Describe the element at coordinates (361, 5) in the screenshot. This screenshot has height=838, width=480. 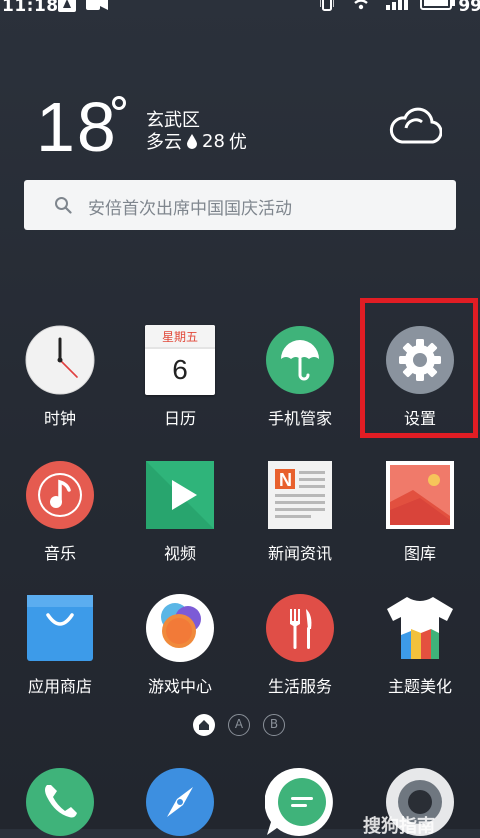
I see `wifi-icon` at that location.